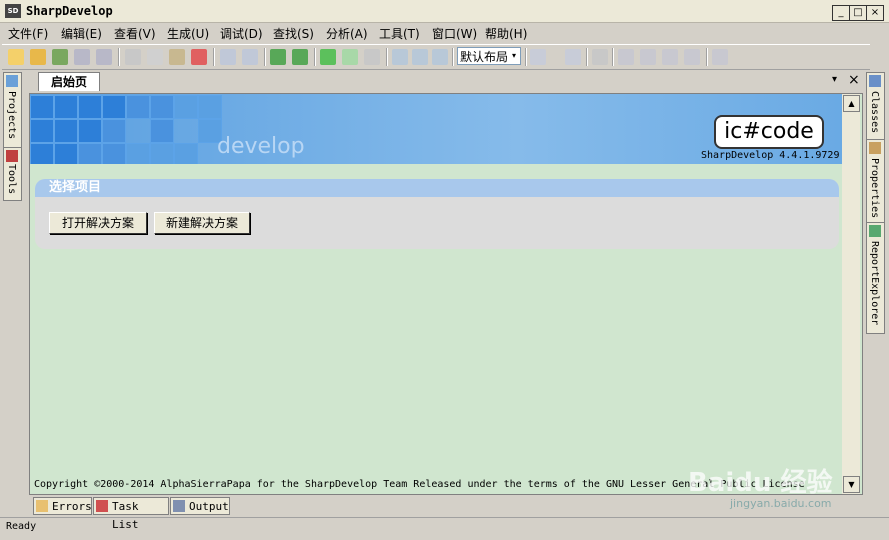 This screenshot has width=889, height=540. I want to click on close-button: ×, so click(875, 13).